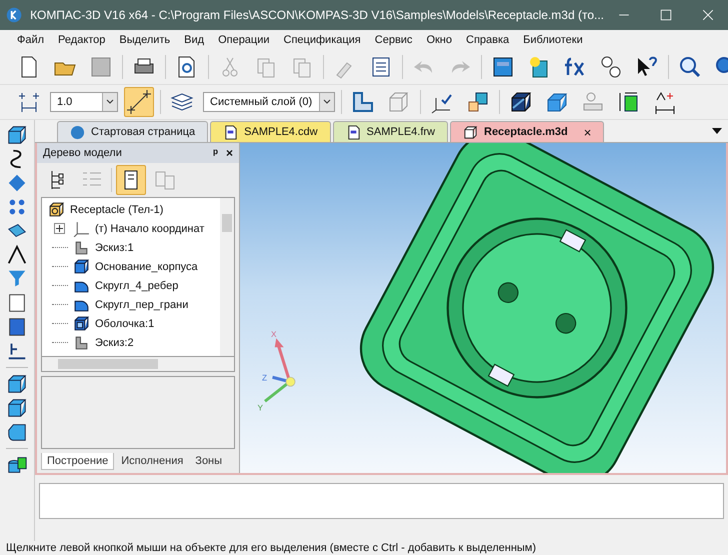  What do you see at coordinates (270, 131) in the screenshot?
I see `document-tab: SAMPLE4.cdw` at bounding box center [270, 131].